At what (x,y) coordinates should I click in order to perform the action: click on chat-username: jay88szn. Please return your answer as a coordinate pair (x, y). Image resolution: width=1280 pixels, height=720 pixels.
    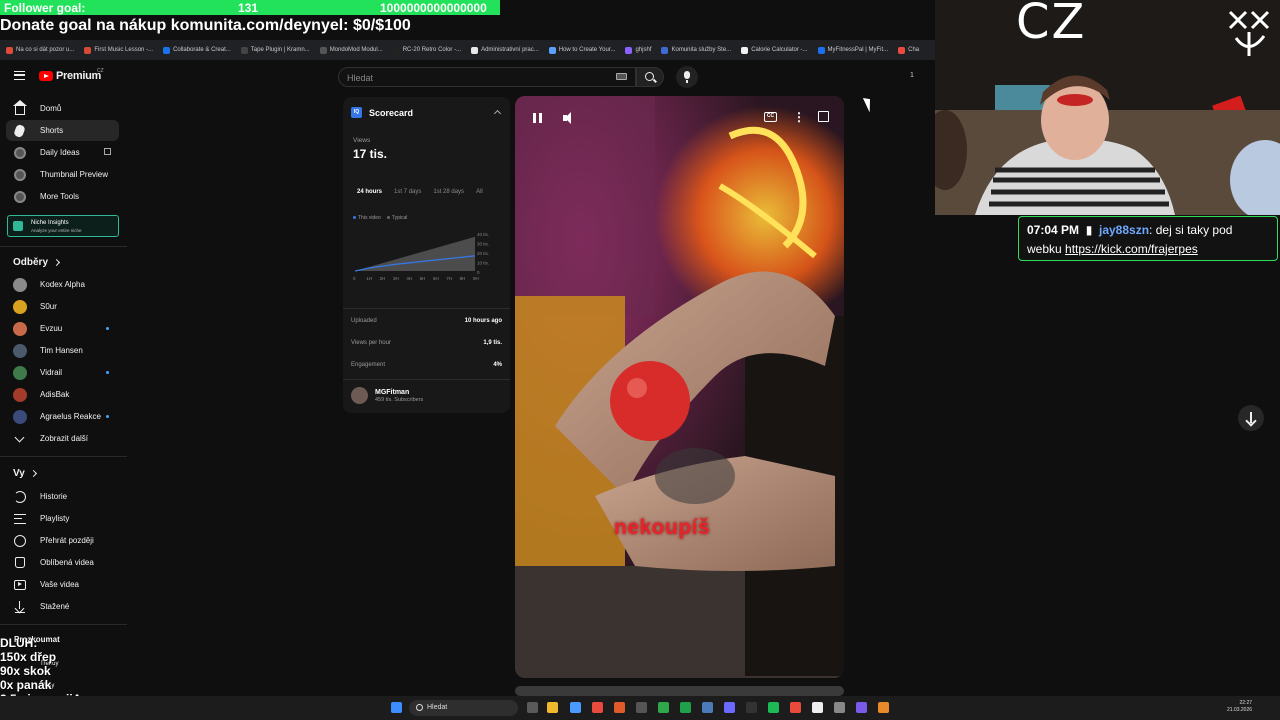
    Looking at the image, I should click on (1124, 230).